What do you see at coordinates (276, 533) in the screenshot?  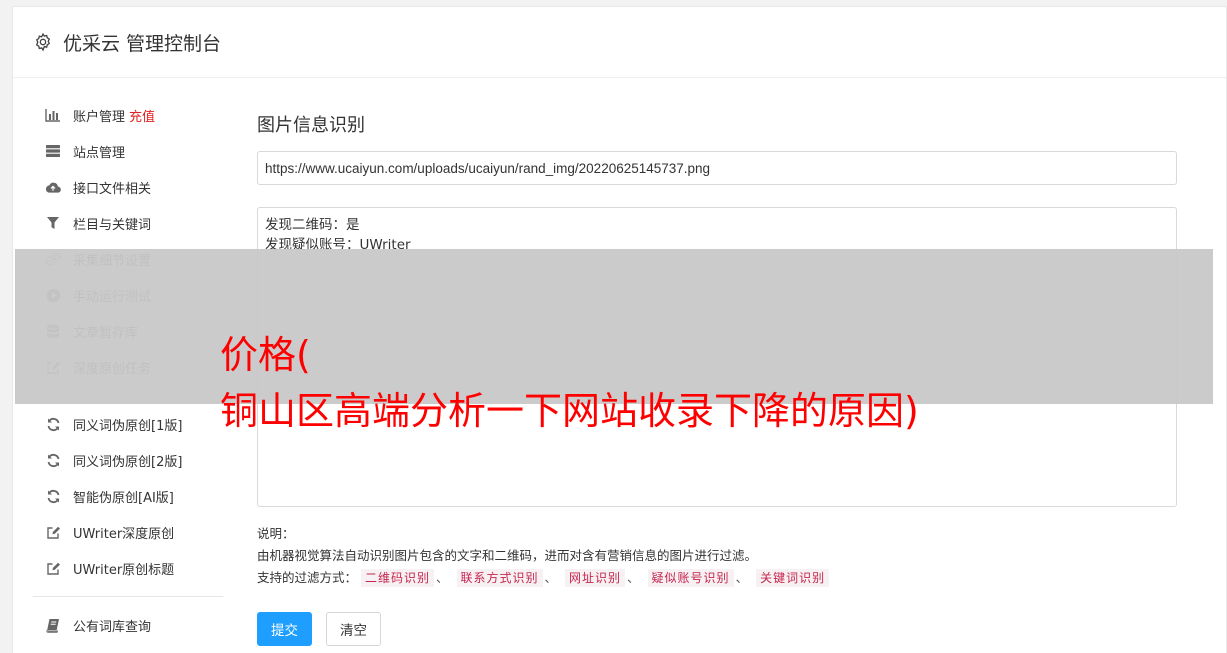 I see `description-label: 说明：` at bounding box center [276, 533].